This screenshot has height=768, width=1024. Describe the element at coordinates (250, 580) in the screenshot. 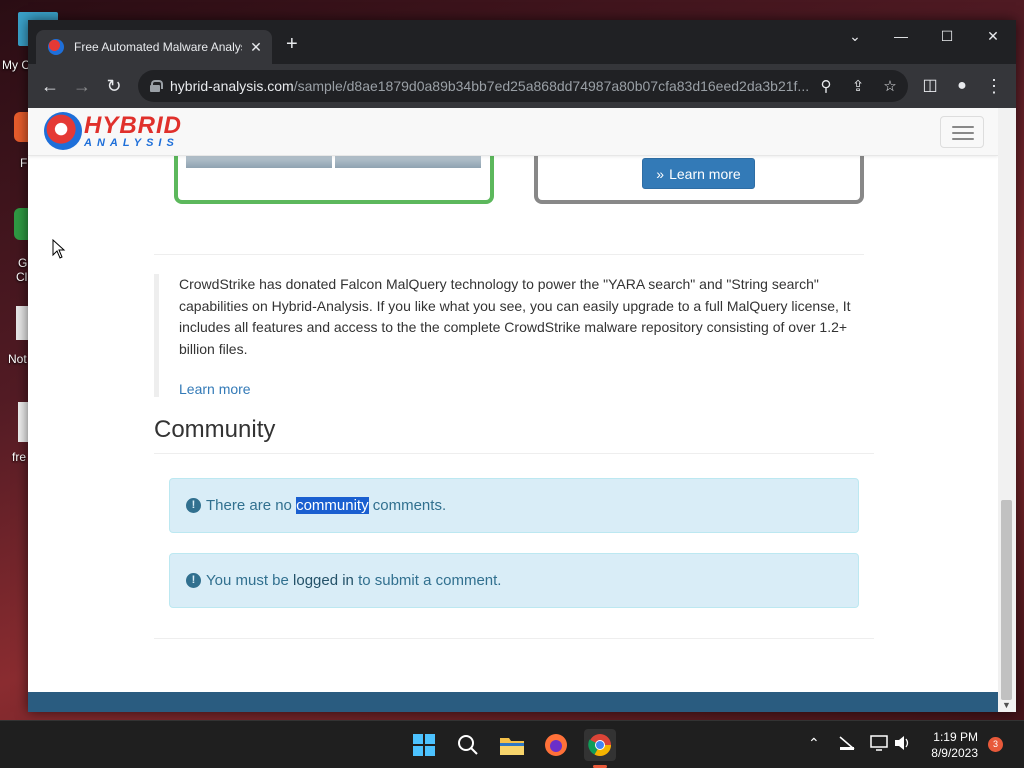

I see `alert2-text-before: You must be` at that location.